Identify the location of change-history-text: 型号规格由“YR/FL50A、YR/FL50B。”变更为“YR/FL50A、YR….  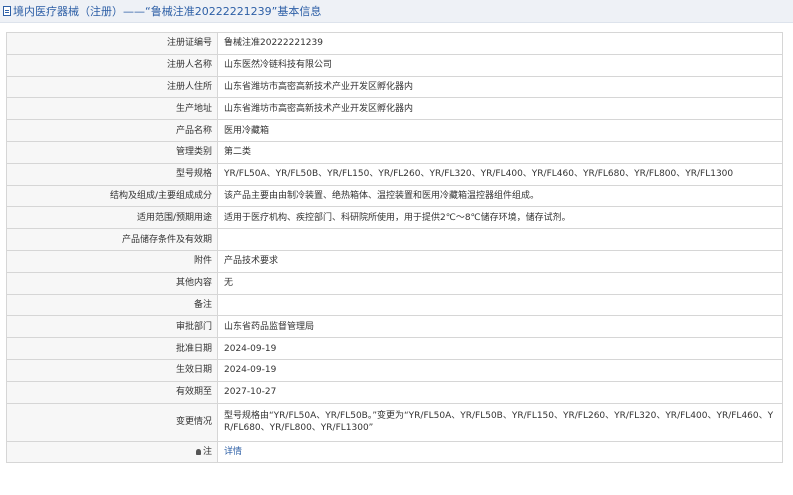
(499, 422).